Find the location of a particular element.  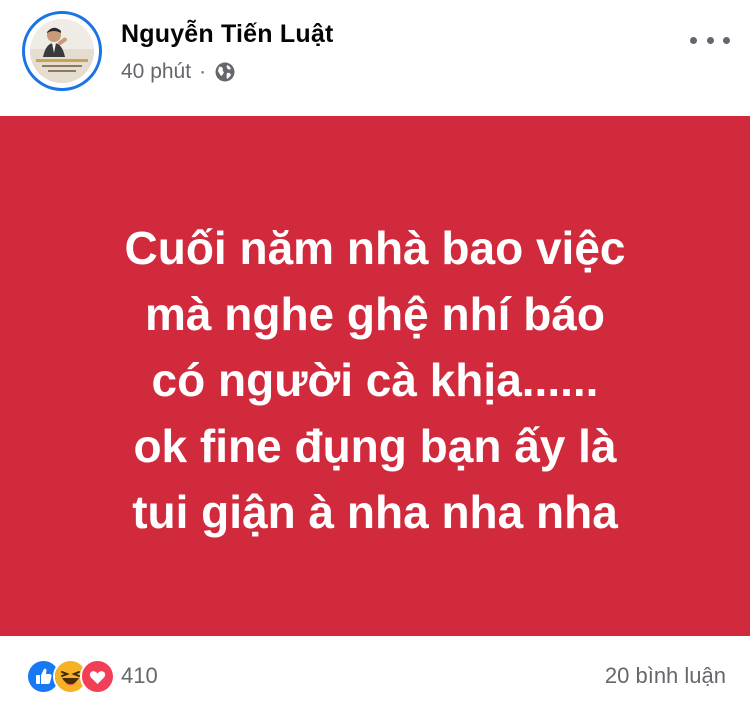

banner-line: tui giận à nha nha nha is located at coordinates (375, 512).